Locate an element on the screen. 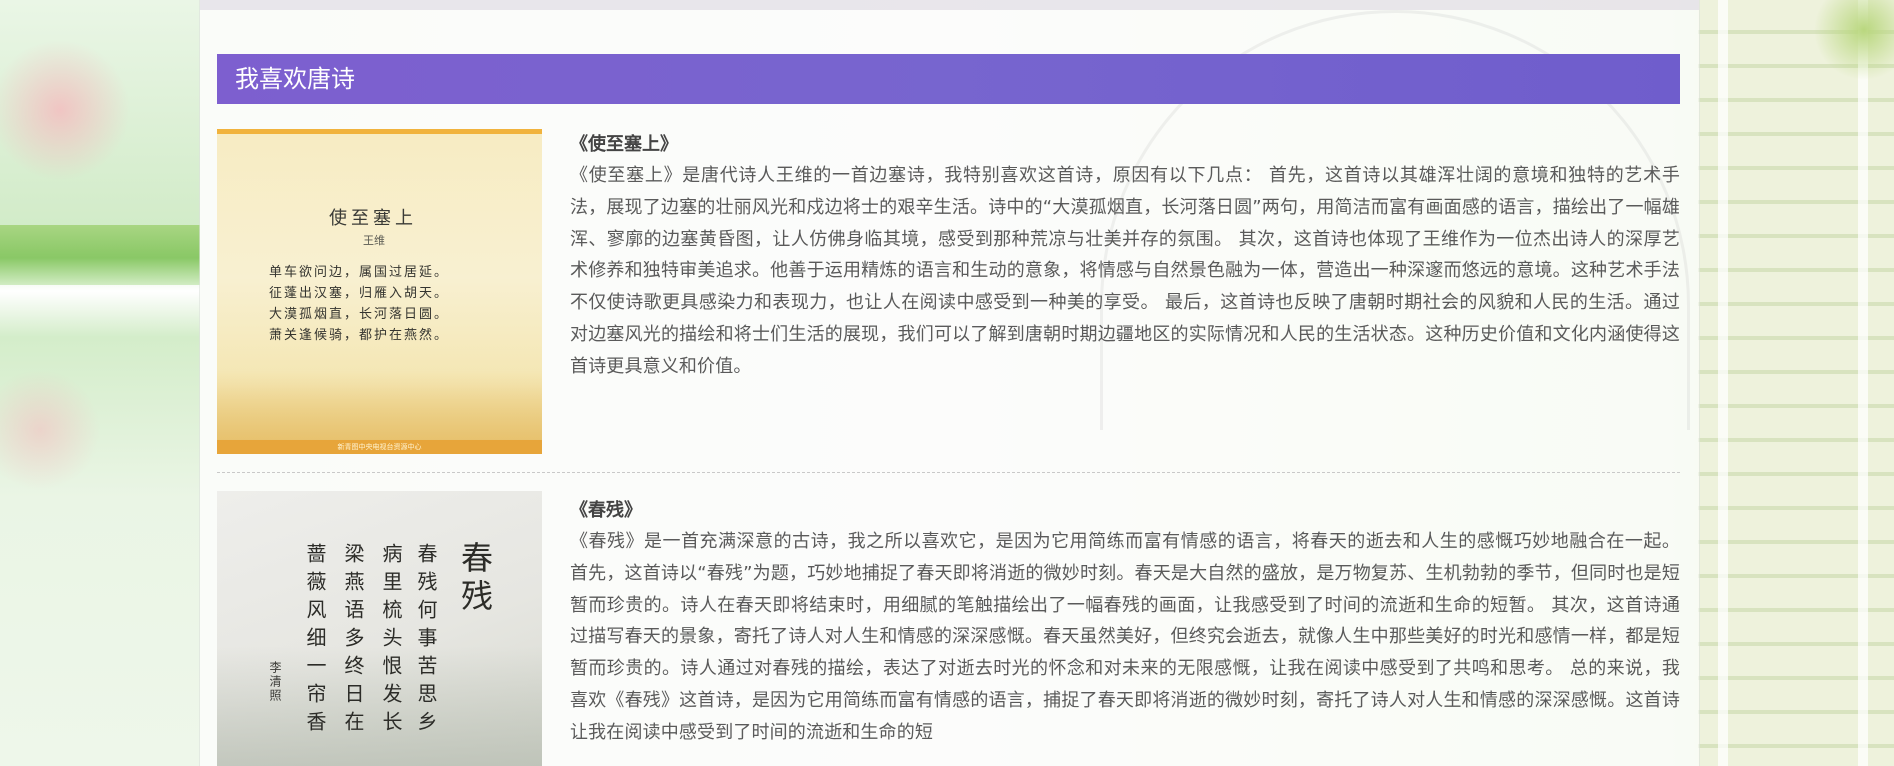  image-hills is located at coordinates (379, 405).